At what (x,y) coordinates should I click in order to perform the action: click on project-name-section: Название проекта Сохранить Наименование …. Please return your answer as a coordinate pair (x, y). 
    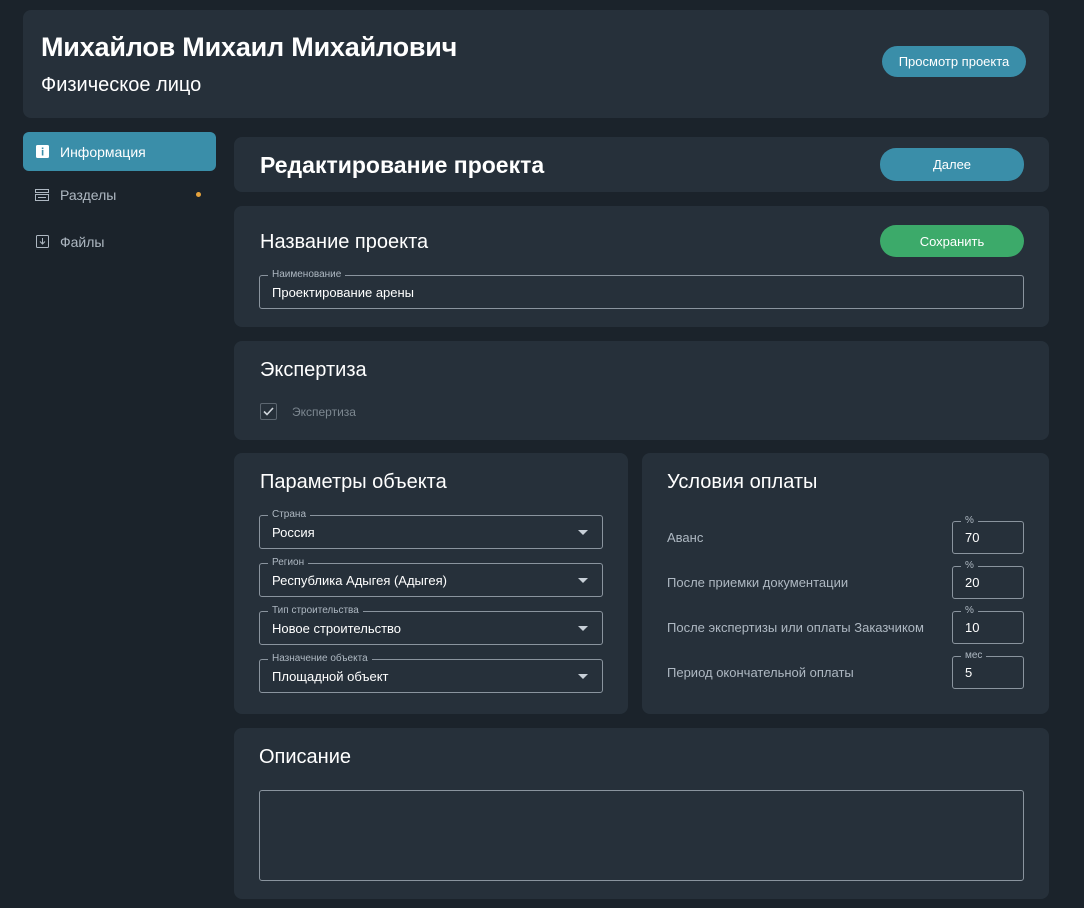
    Looking at the image, I should click on (641, 266).